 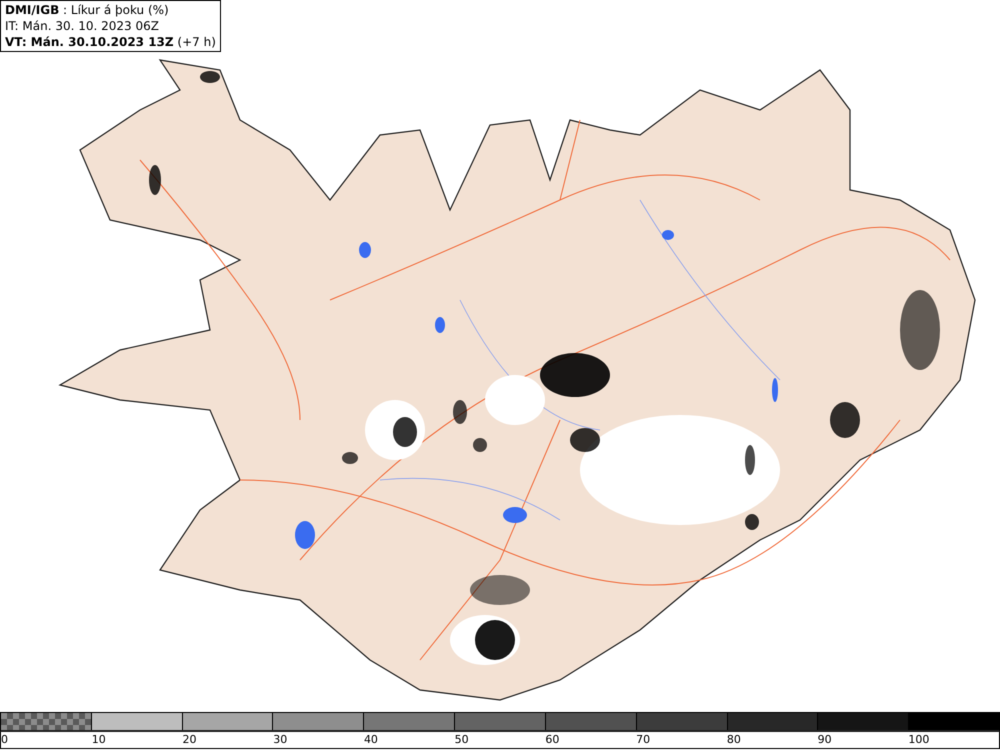 What do you see at coordinates (189, 740) in the screenshot?
I see `legend-label: 20` at bounding box center [189, 740].